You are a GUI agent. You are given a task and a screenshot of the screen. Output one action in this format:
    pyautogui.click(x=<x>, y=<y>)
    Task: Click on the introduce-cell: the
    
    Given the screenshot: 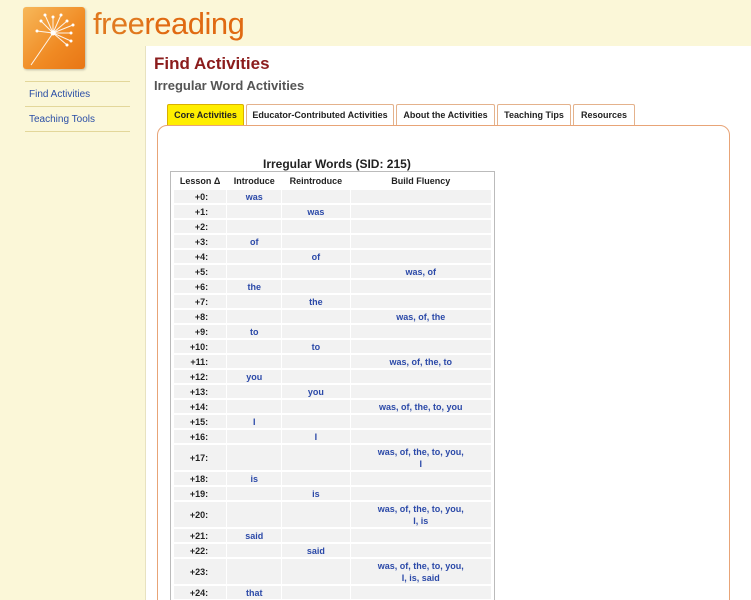 What is the action you would take?
    pyautogui.click(x=254, y=286)
    